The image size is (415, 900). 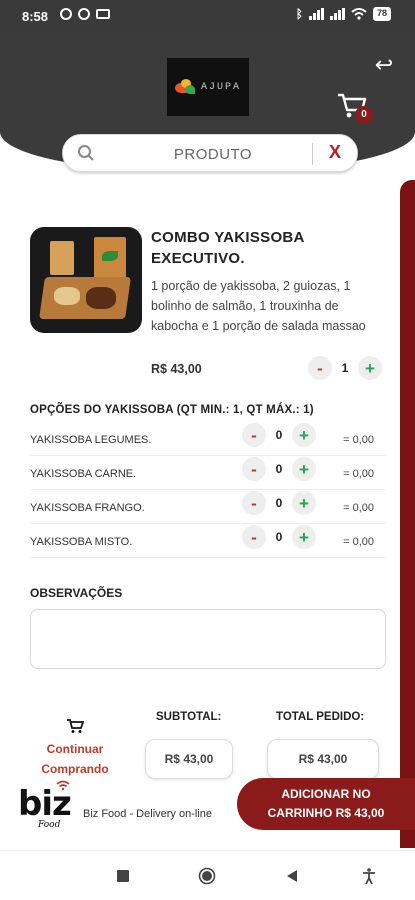 What do you see at coordinates (335, 152) in the screenshot?
I see `clear-search-button: X` at bounding box center [335, 152].